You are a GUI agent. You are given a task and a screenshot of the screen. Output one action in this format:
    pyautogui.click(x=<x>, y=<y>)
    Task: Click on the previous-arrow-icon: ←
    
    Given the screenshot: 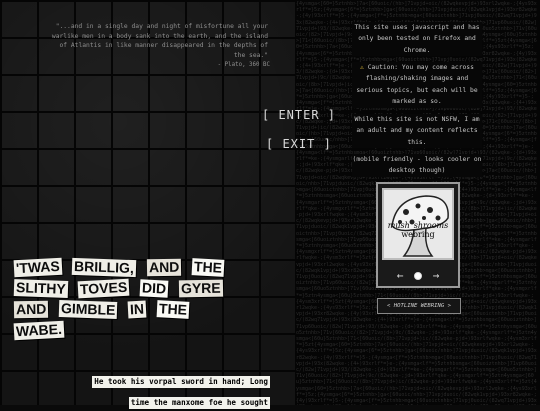 What is the action you would take?
    pyautogui.click(x=400, y=275)
    